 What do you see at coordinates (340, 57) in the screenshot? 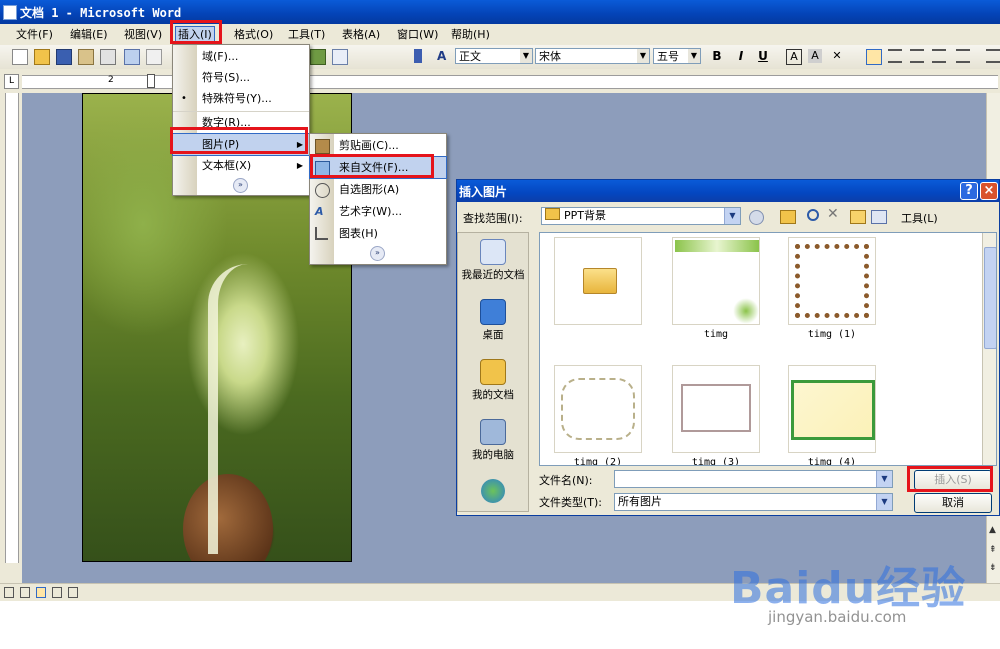
I see `insert-table-icon` at bounding box center [340, 57].